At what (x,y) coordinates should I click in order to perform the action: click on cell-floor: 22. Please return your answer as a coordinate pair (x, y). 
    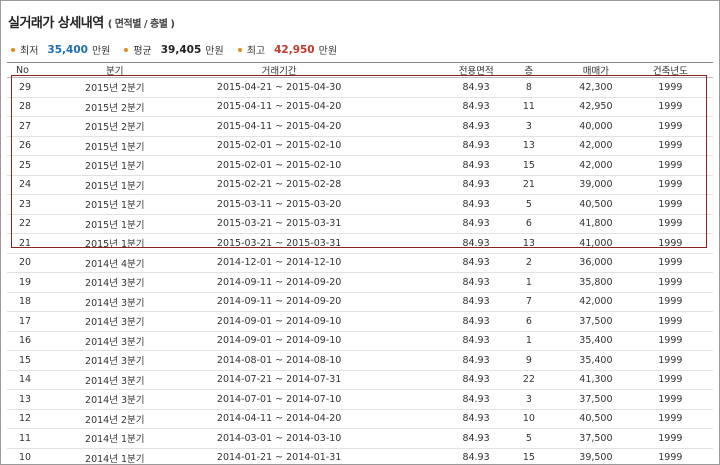
    Looking at the image, I should click on (529, 380).